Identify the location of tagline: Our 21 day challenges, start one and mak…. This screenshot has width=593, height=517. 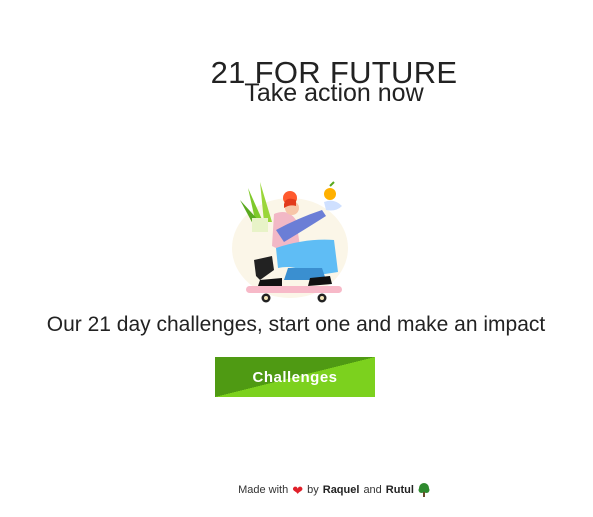
(296, 324).